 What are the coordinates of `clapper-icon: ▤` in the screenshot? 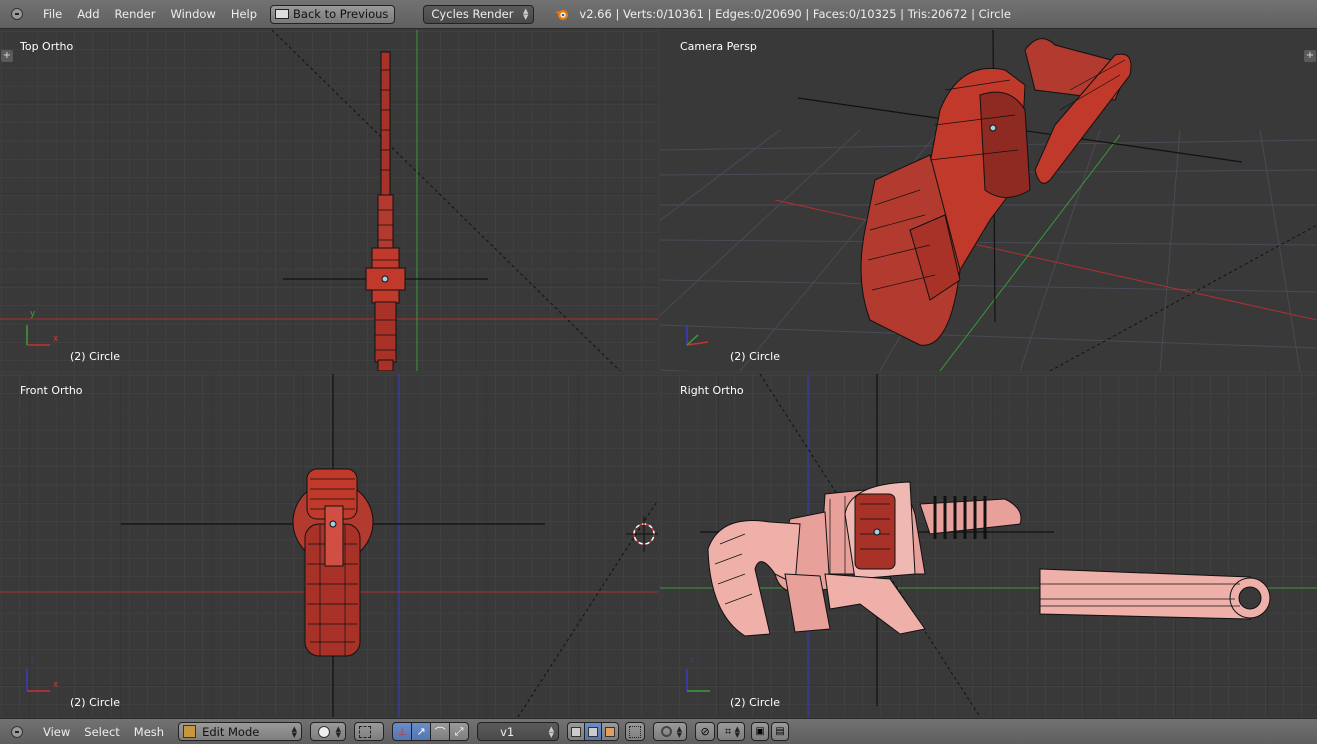 It's located at (780, 731).